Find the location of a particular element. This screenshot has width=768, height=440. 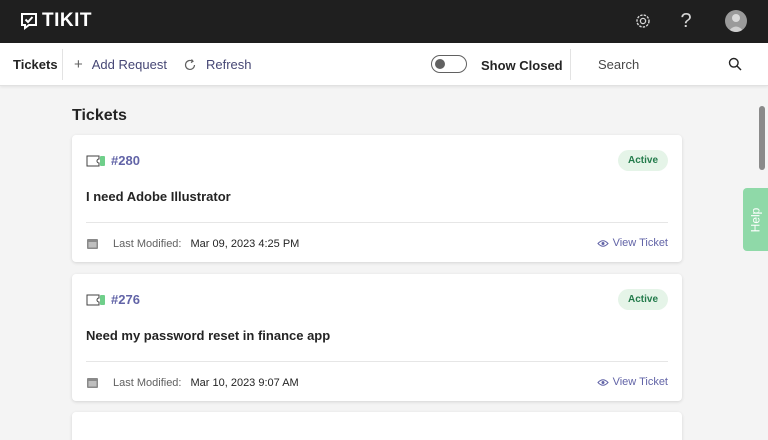

ticket-card is located at coordinates (377, 426).